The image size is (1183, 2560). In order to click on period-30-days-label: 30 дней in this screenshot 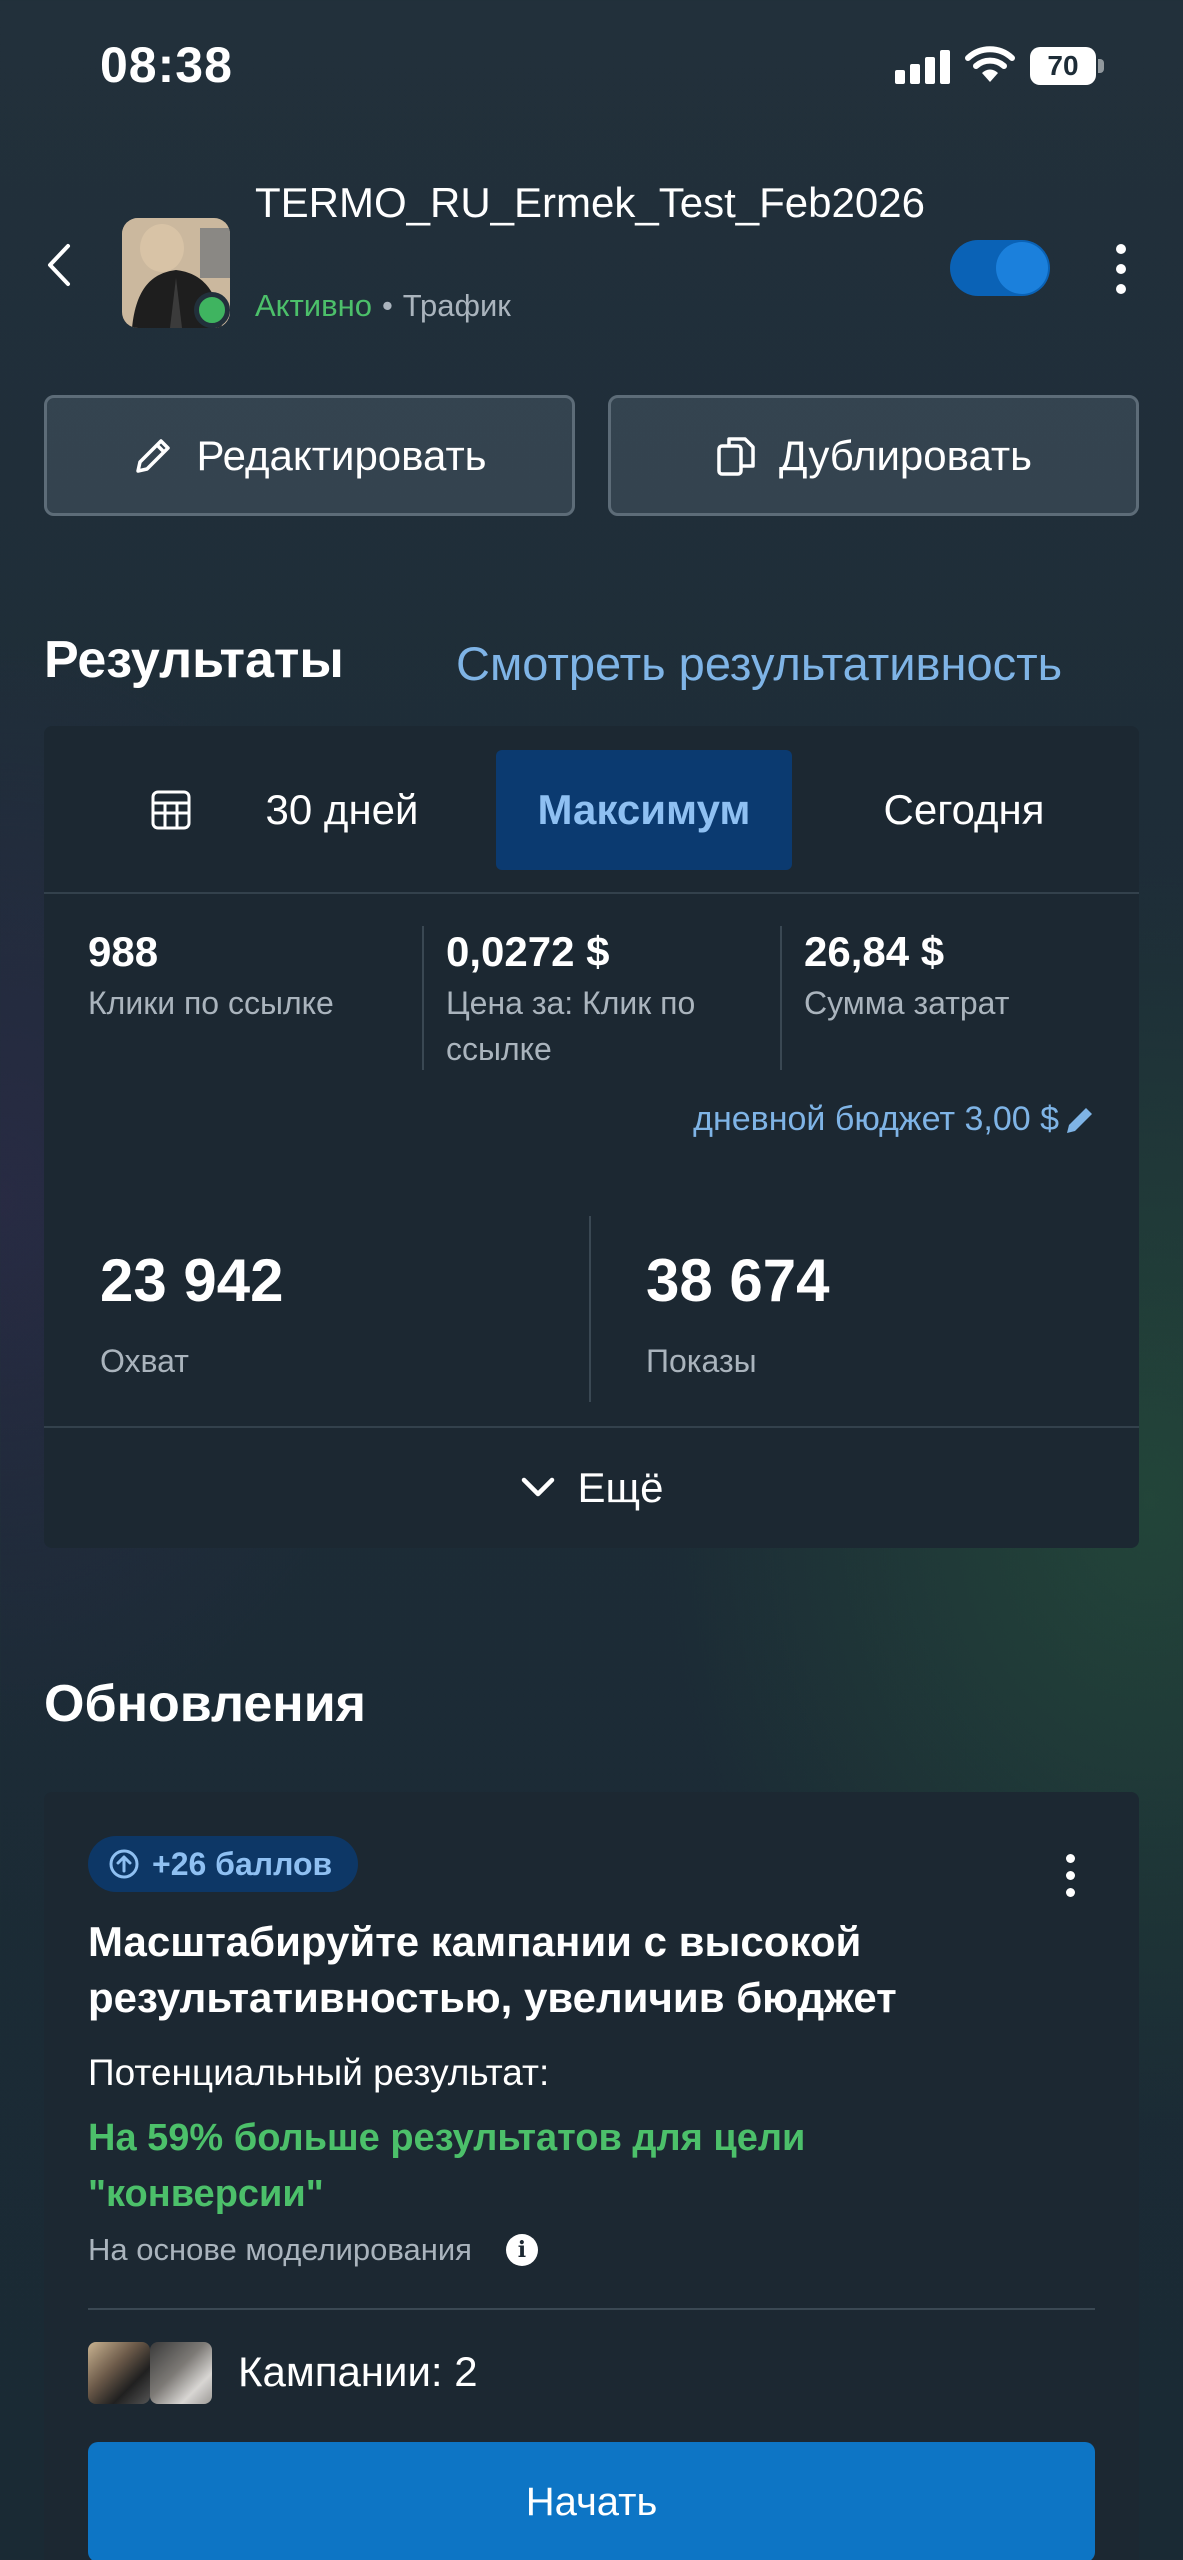, I will do `click(342, 809)`.